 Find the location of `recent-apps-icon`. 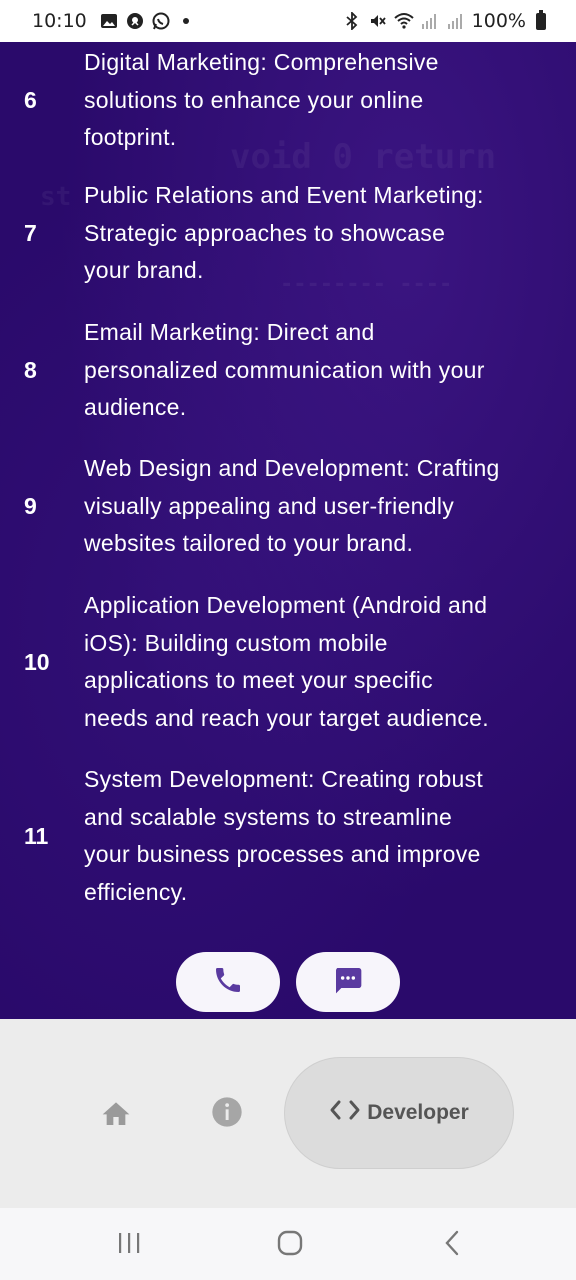

recent-apps-icon is located at coordinates (129, 1245).